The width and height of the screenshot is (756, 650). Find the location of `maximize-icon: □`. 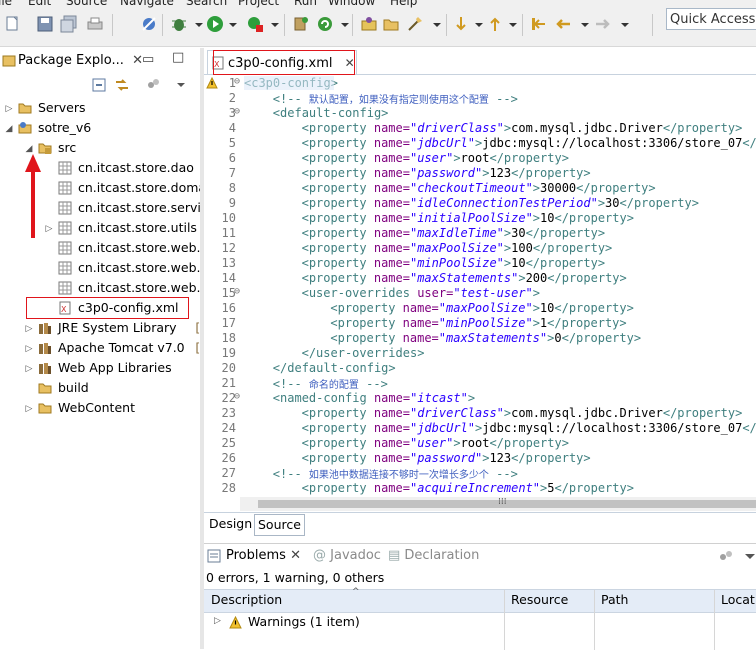

maximize-icon: □ is located at coordinates (178, 57).